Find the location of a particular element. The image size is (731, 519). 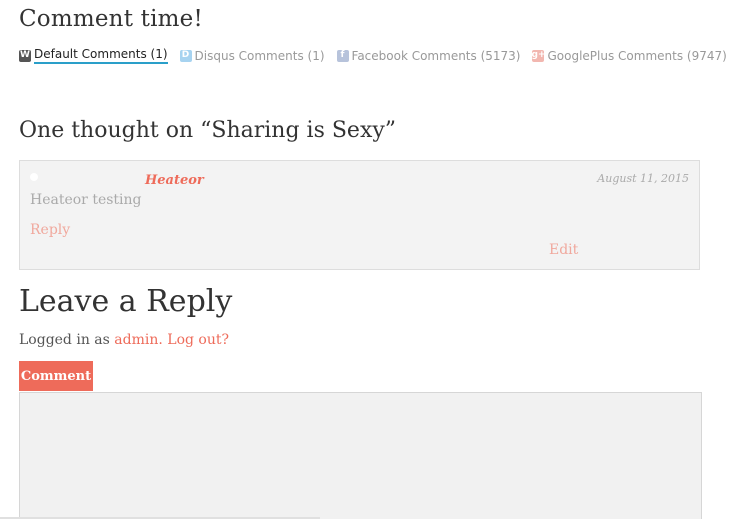

comment-text: Heateor testing is located at coordinates (86, 200).